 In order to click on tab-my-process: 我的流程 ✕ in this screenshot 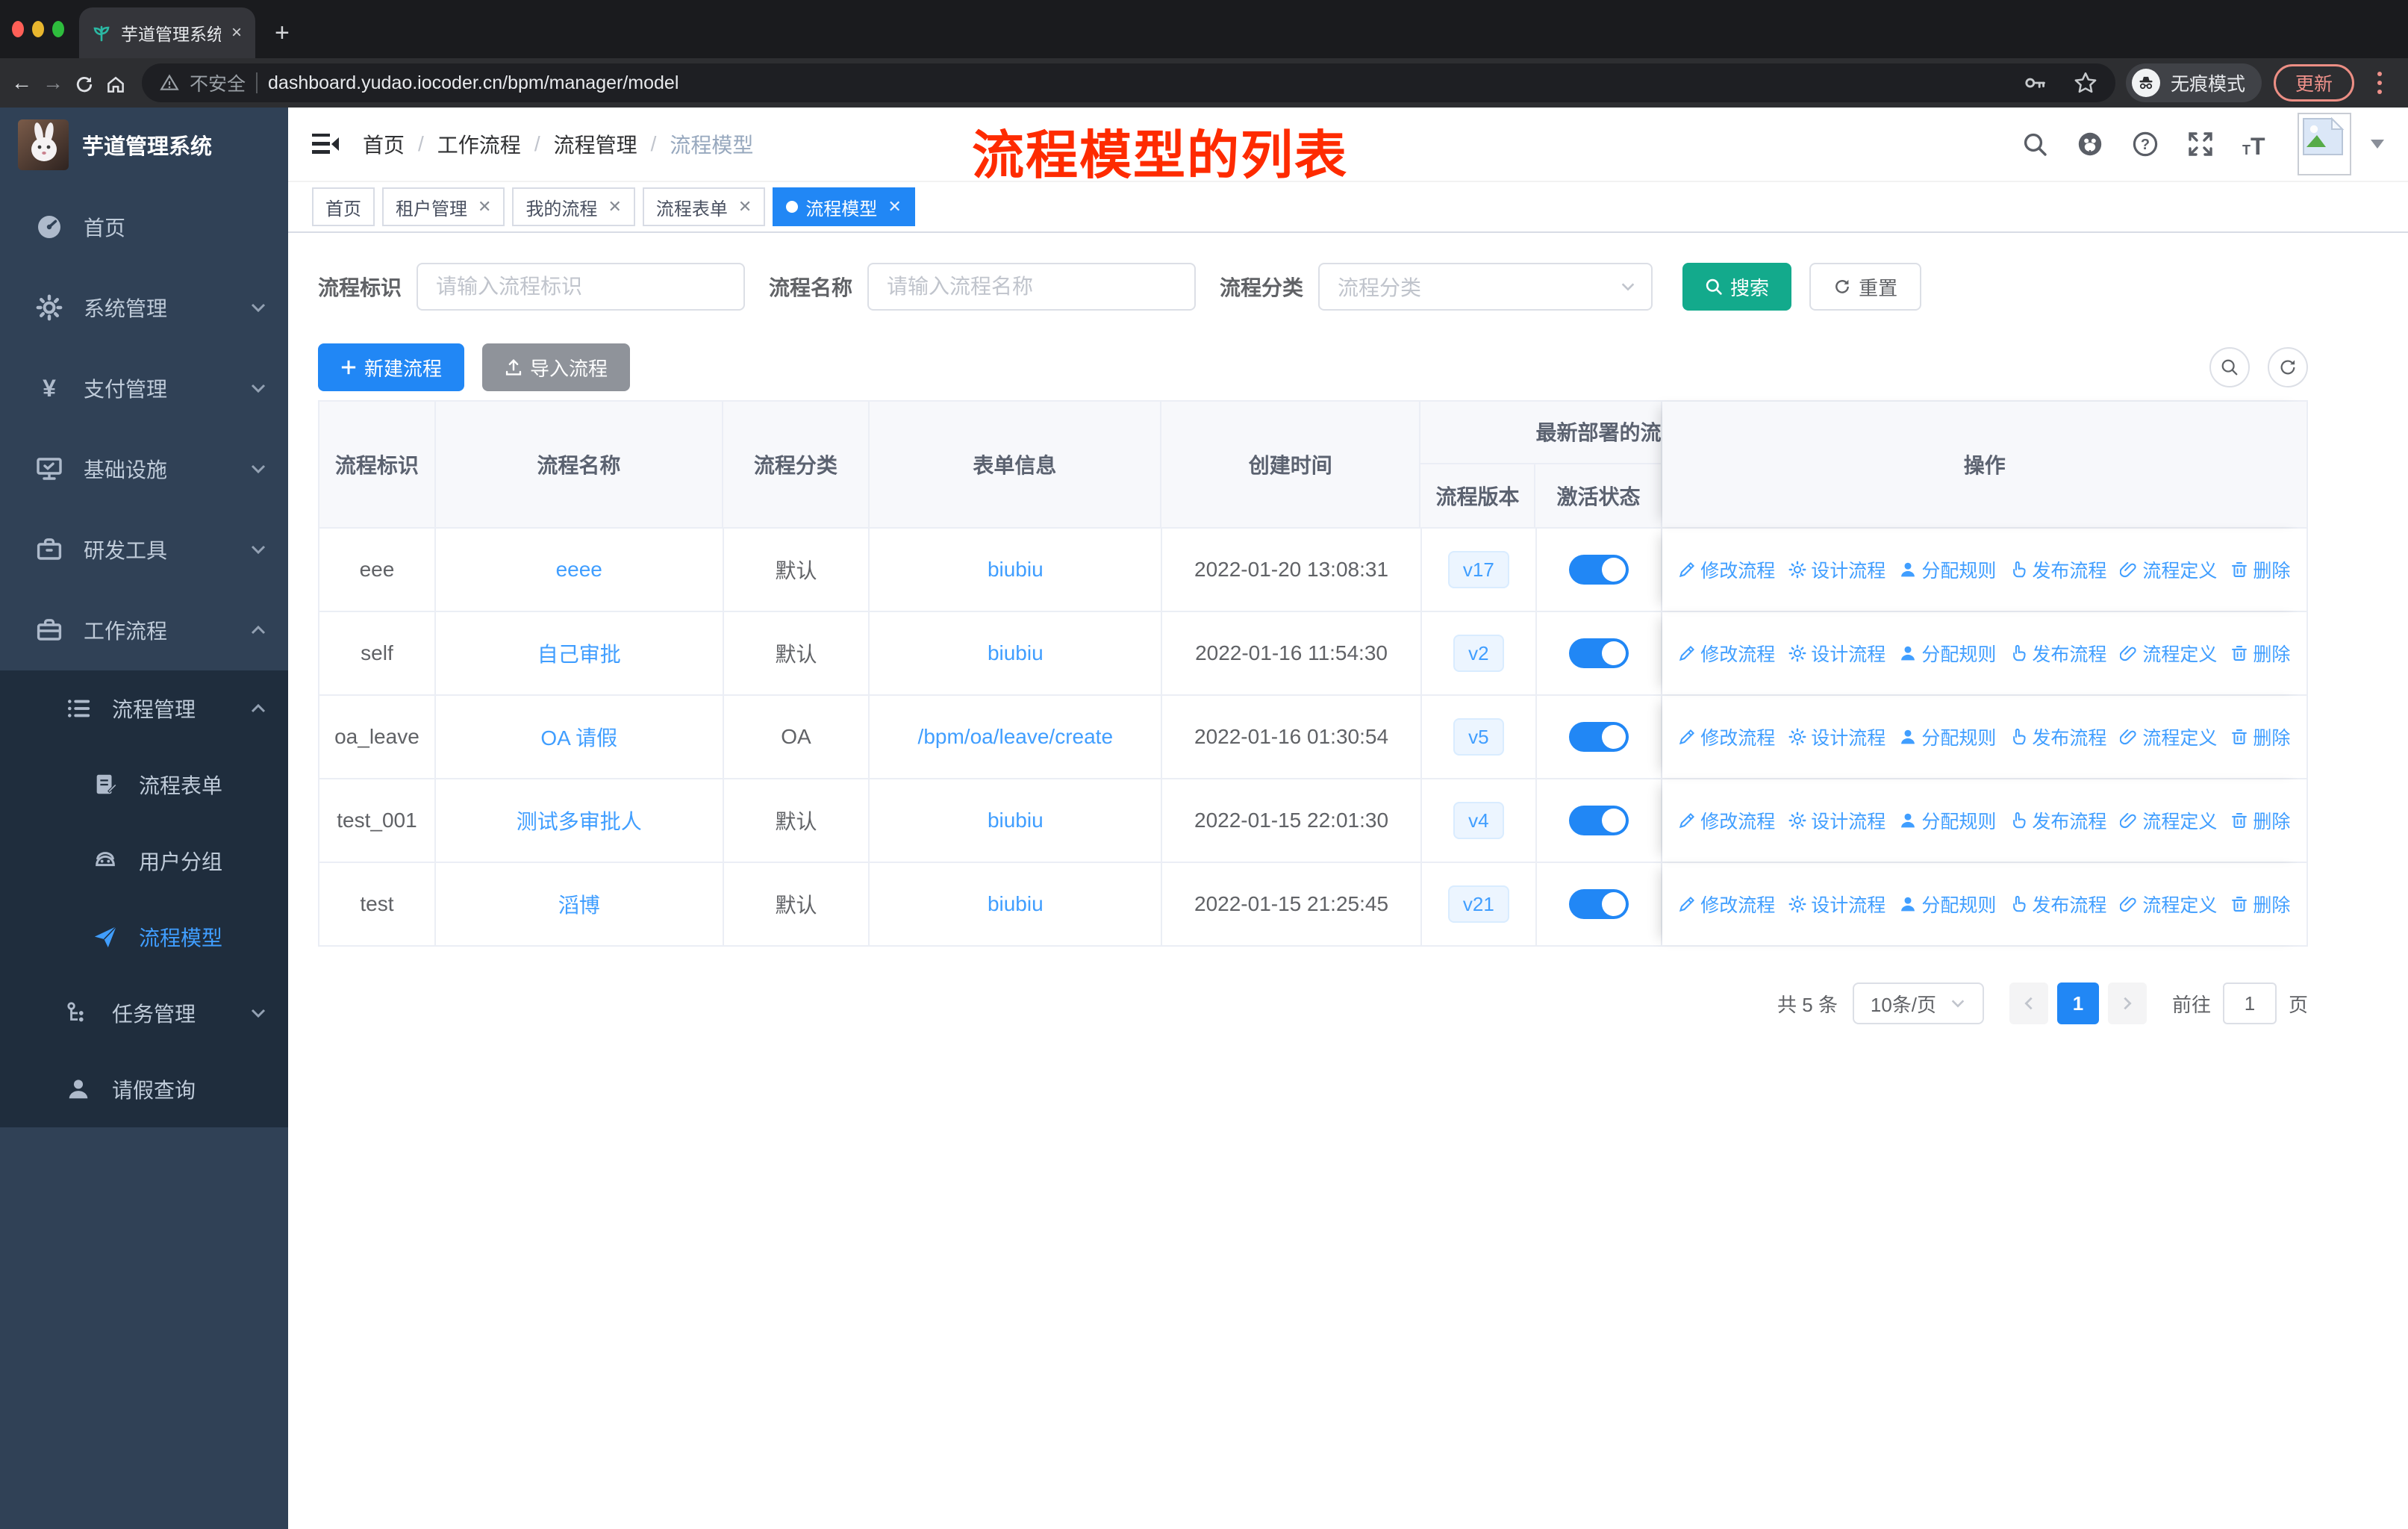, I will do `click(573, 207)`.